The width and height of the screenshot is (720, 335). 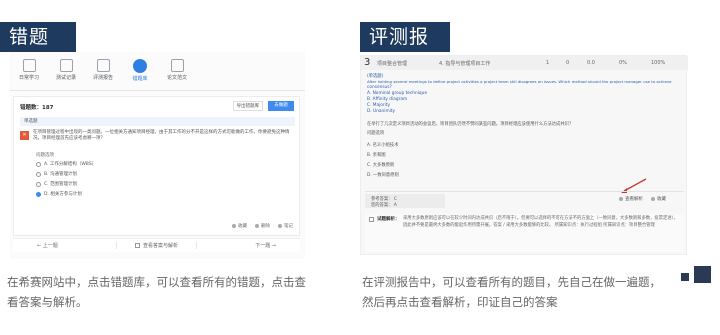 I want to click on view-analysis-button: 查看解析, so click(x=631, y=199).